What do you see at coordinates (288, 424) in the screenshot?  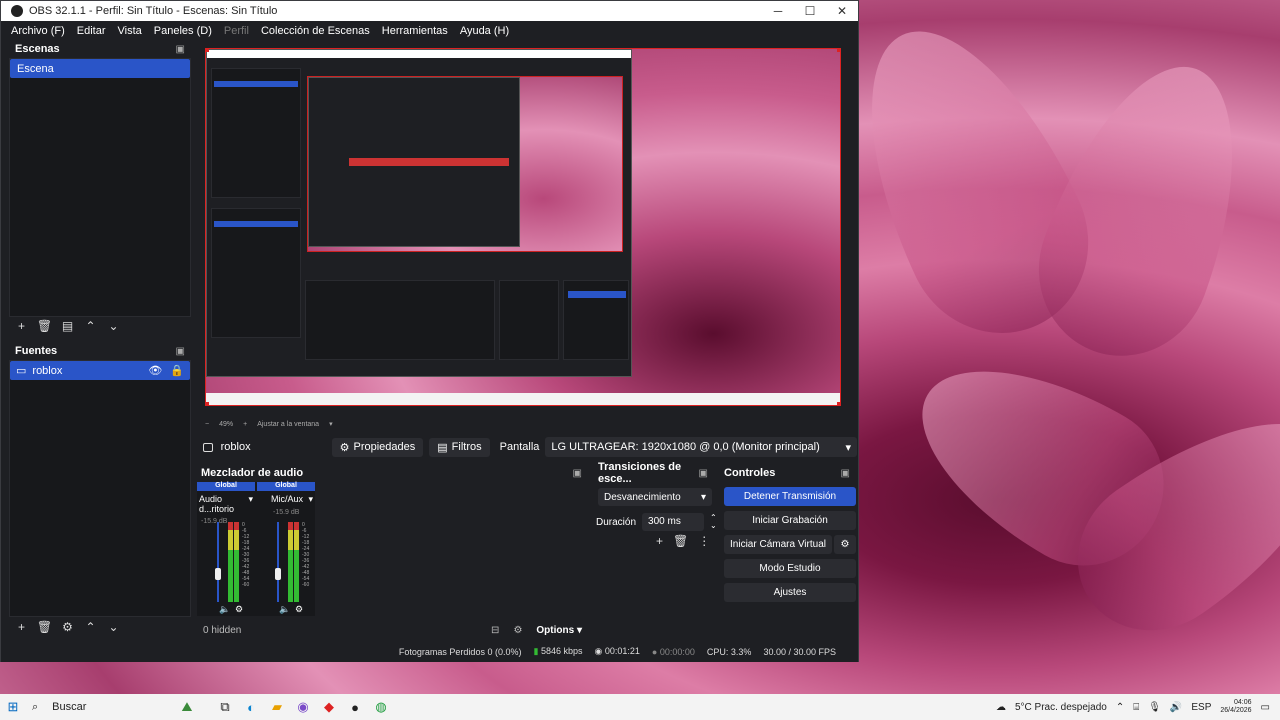 I see `fit-select: Ajustar a la ventana` at bounding box center [288, 424].